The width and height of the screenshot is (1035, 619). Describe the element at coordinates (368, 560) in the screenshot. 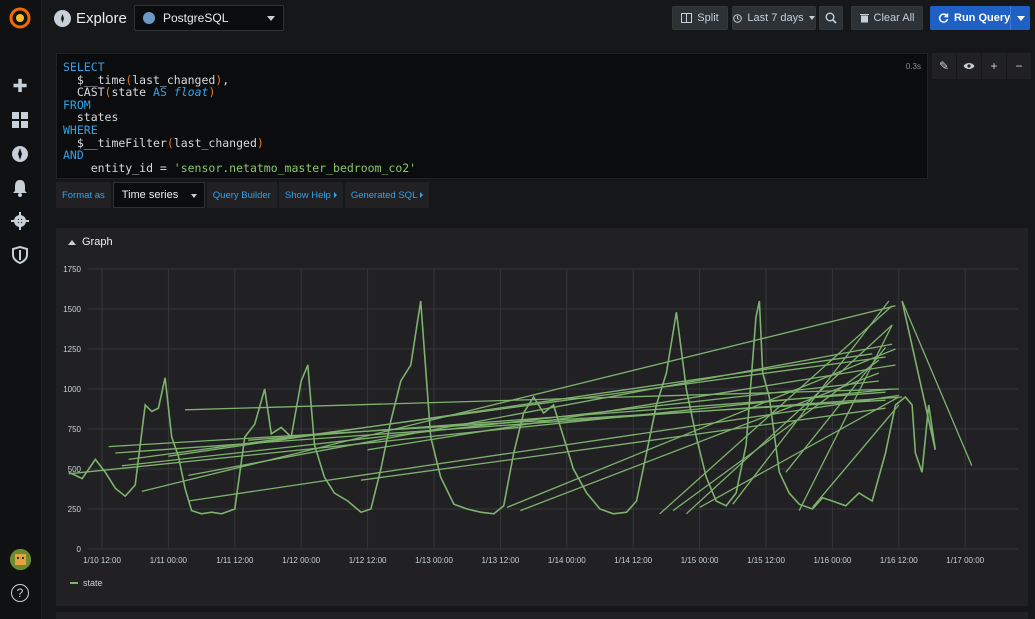

I see `x-tick-label: 1/12 12:00` at that location.